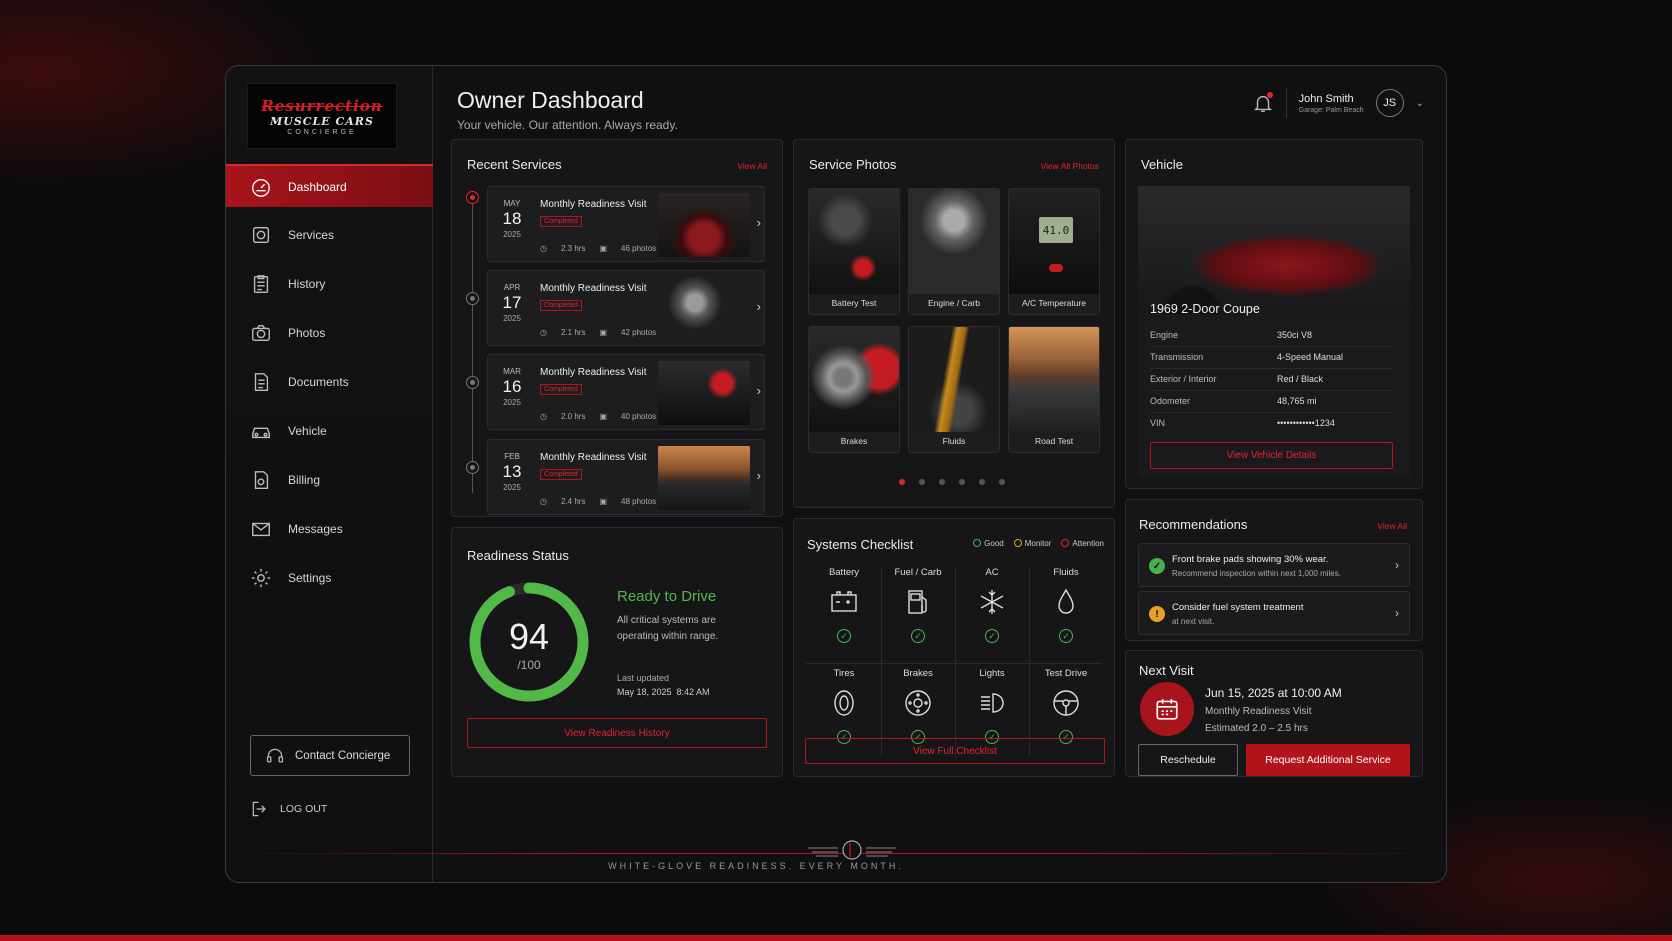 This screenshot has height=941, width=1672. I want to click on service-month: MAR, so click(512, 371).